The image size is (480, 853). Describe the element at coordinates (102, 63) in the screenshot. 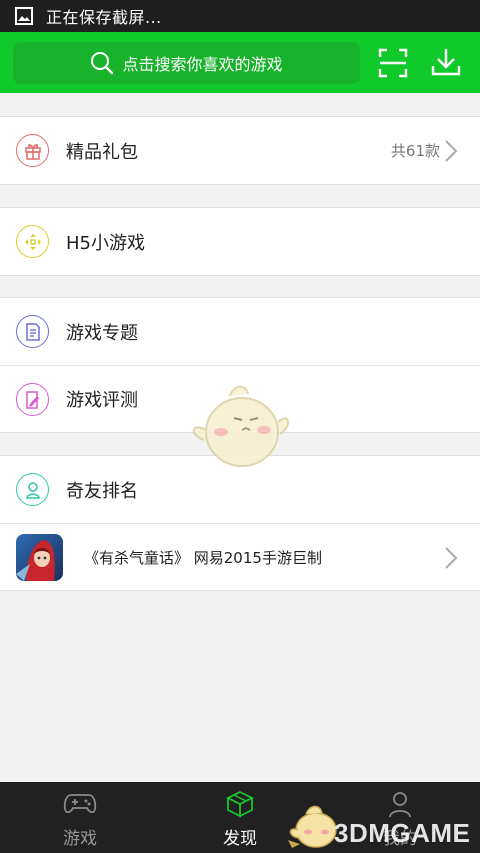

I see `search-icon` at that location.